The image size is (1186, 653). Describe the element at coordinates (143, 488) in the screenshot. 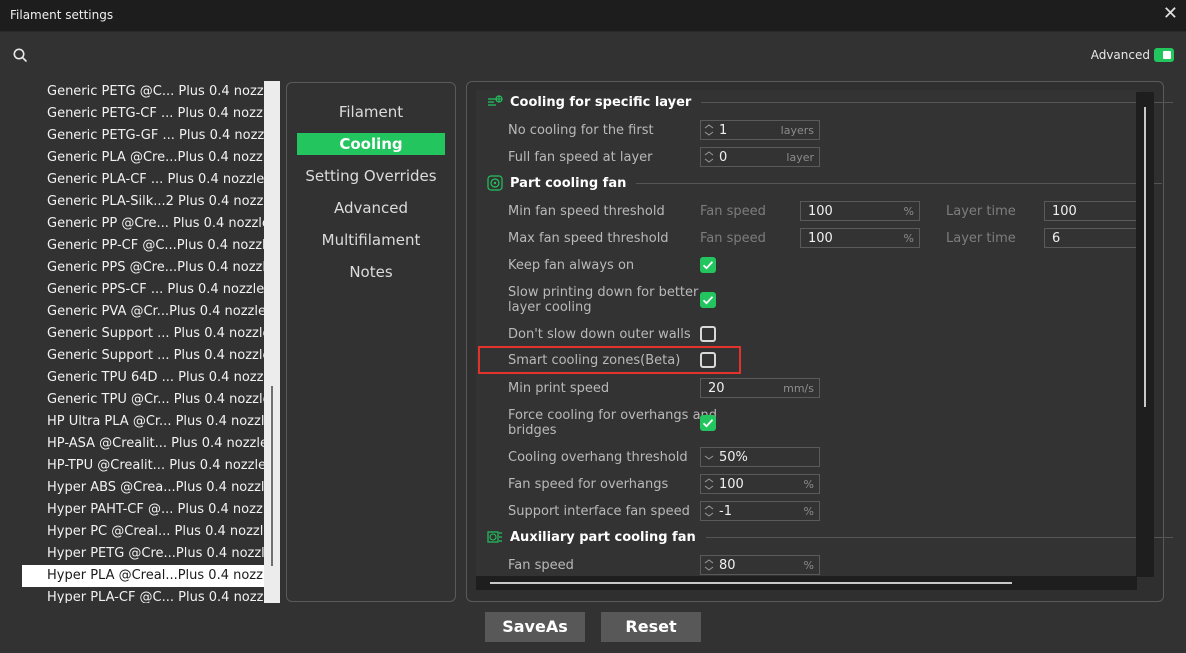

I see `preset-item: Hyper ABS @Crea...Plus 0.4 nozzle` at that location.